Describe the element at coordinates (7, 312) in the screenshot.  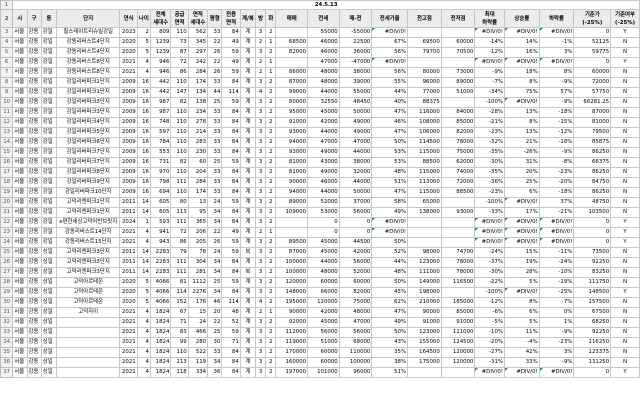
I see `row-number: 31` at that location.